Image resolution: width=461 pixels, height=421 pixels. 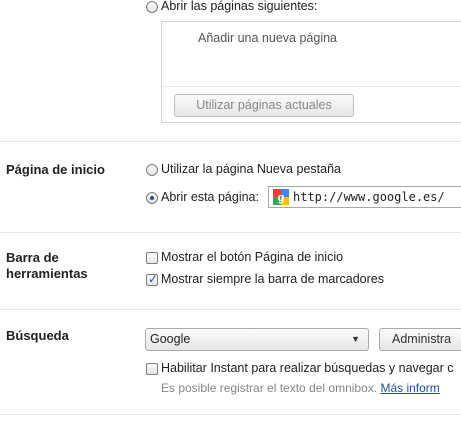 I want to click on search-section-label: Búsqueda, so click(x=37, y=335).